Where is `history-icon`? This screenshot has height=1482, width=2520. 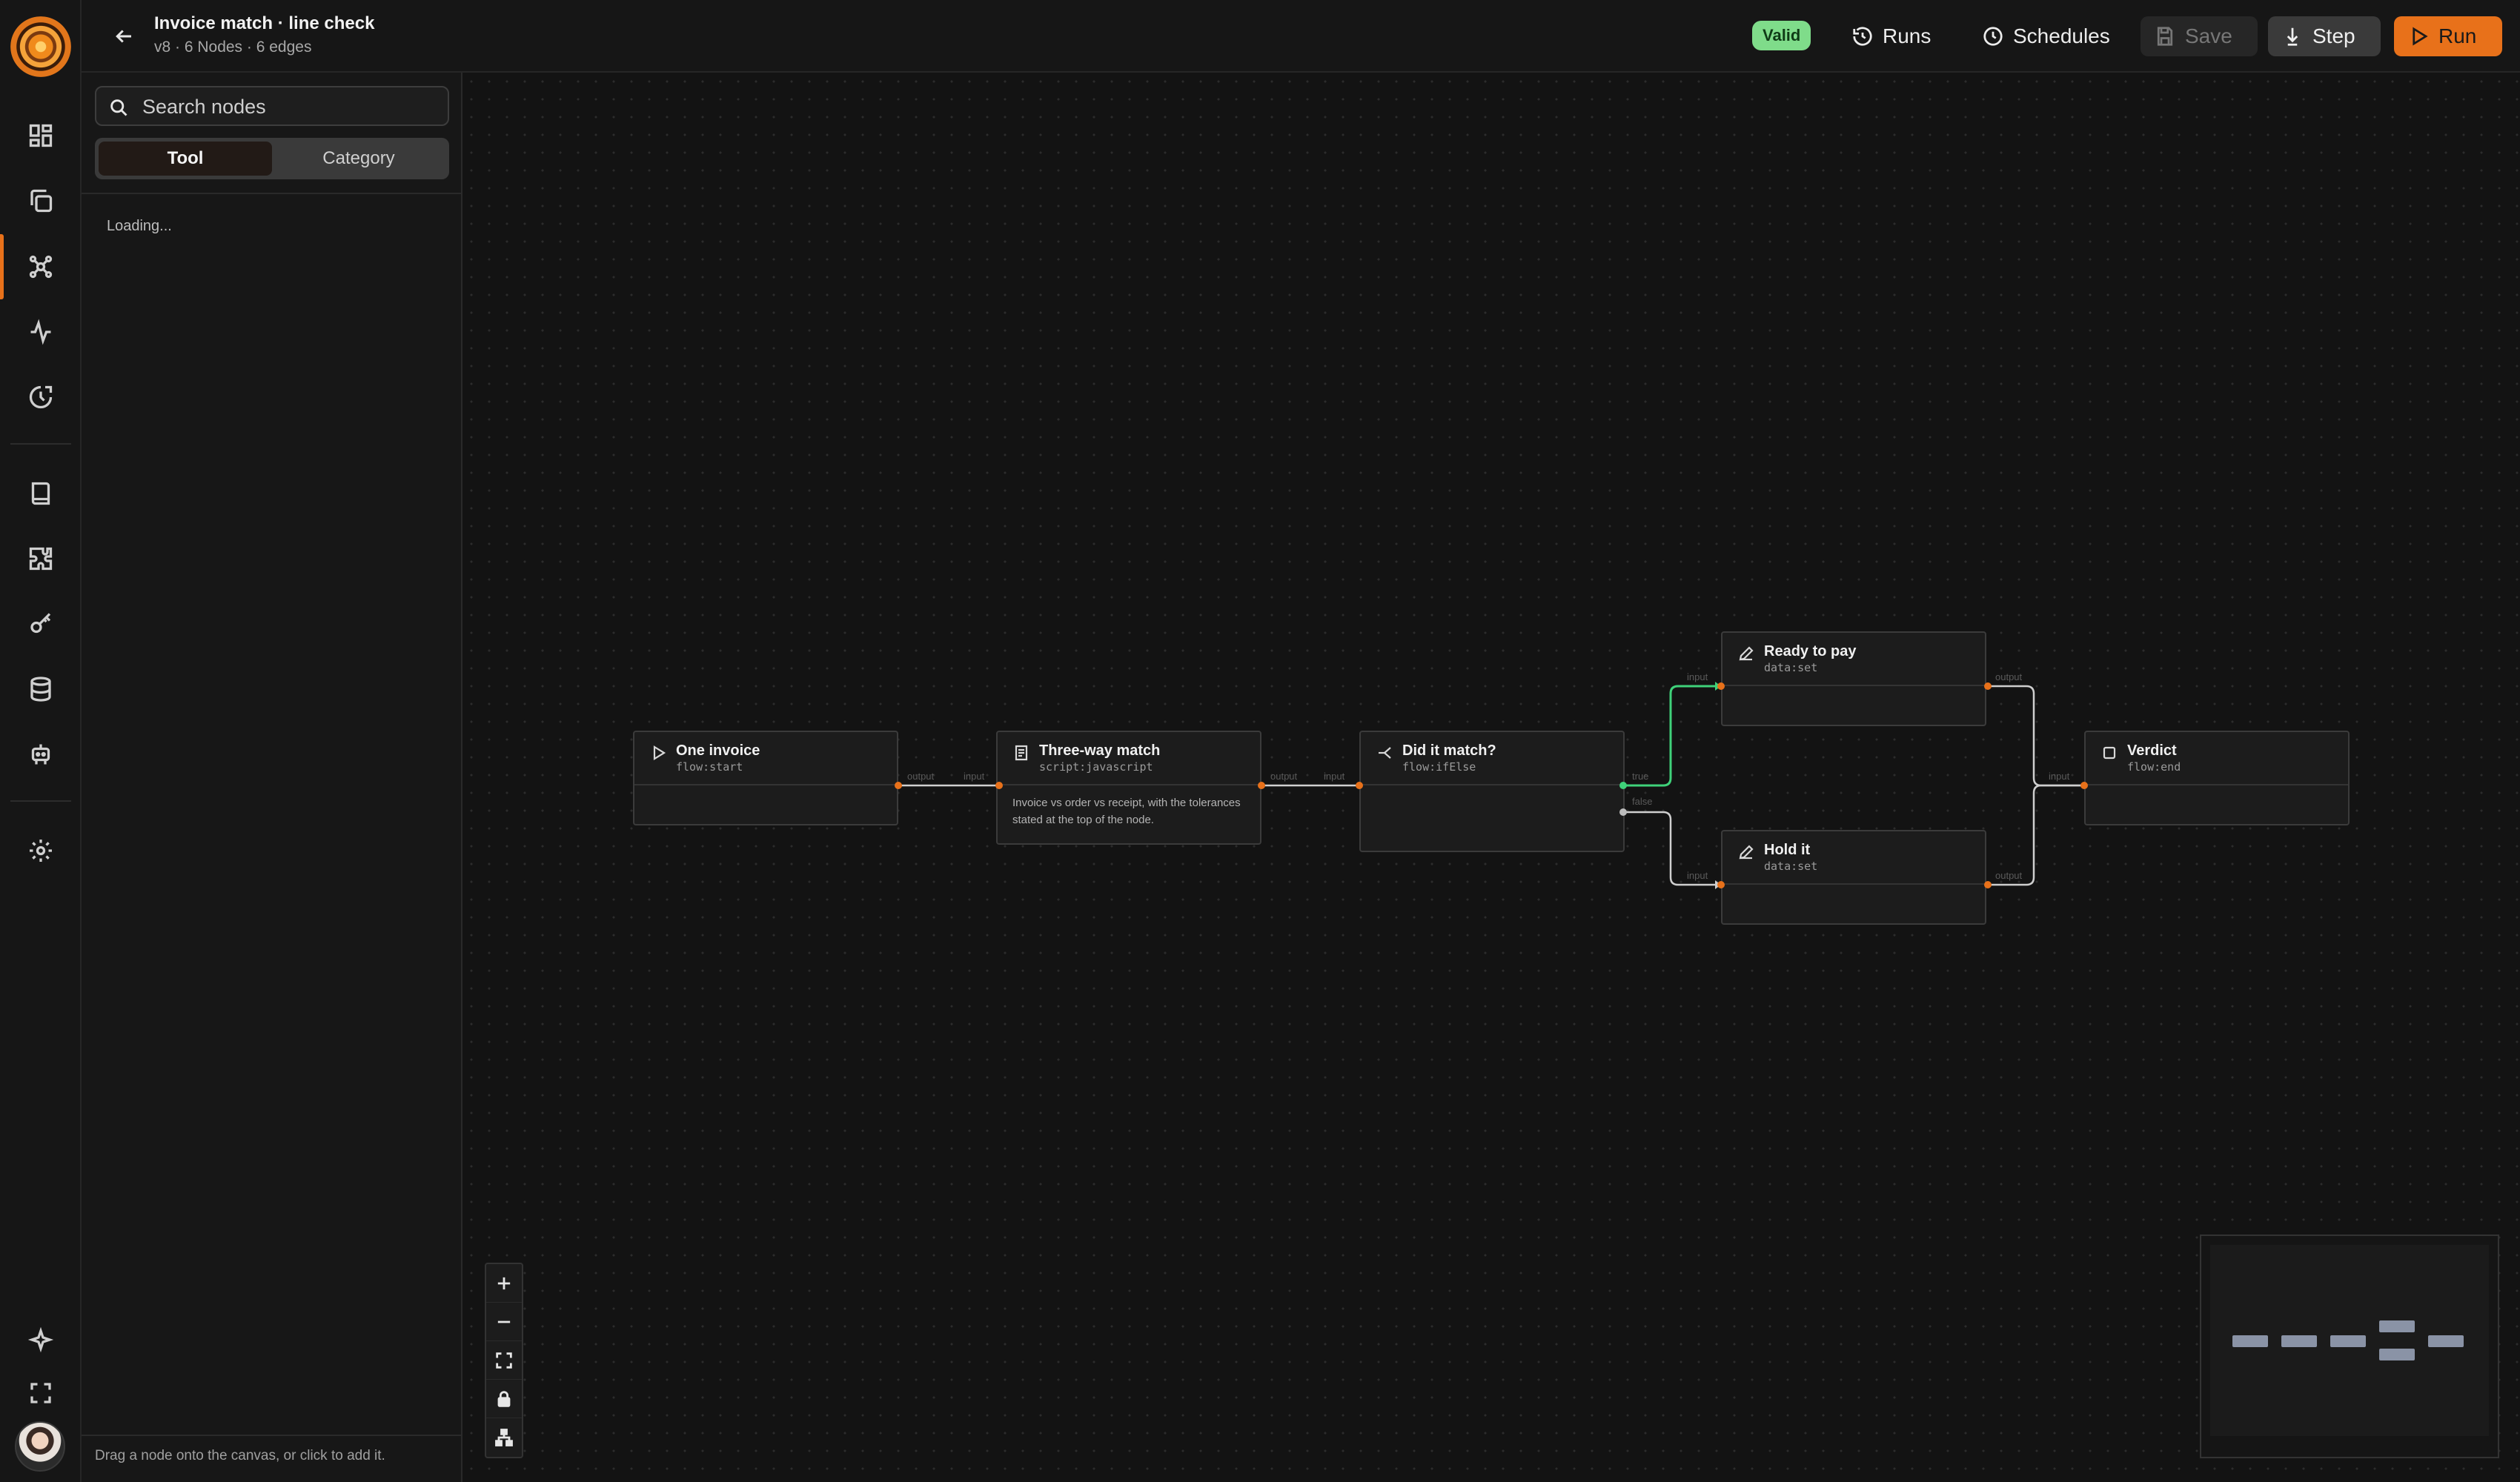 history-icon is located at coordinates (41, 397).